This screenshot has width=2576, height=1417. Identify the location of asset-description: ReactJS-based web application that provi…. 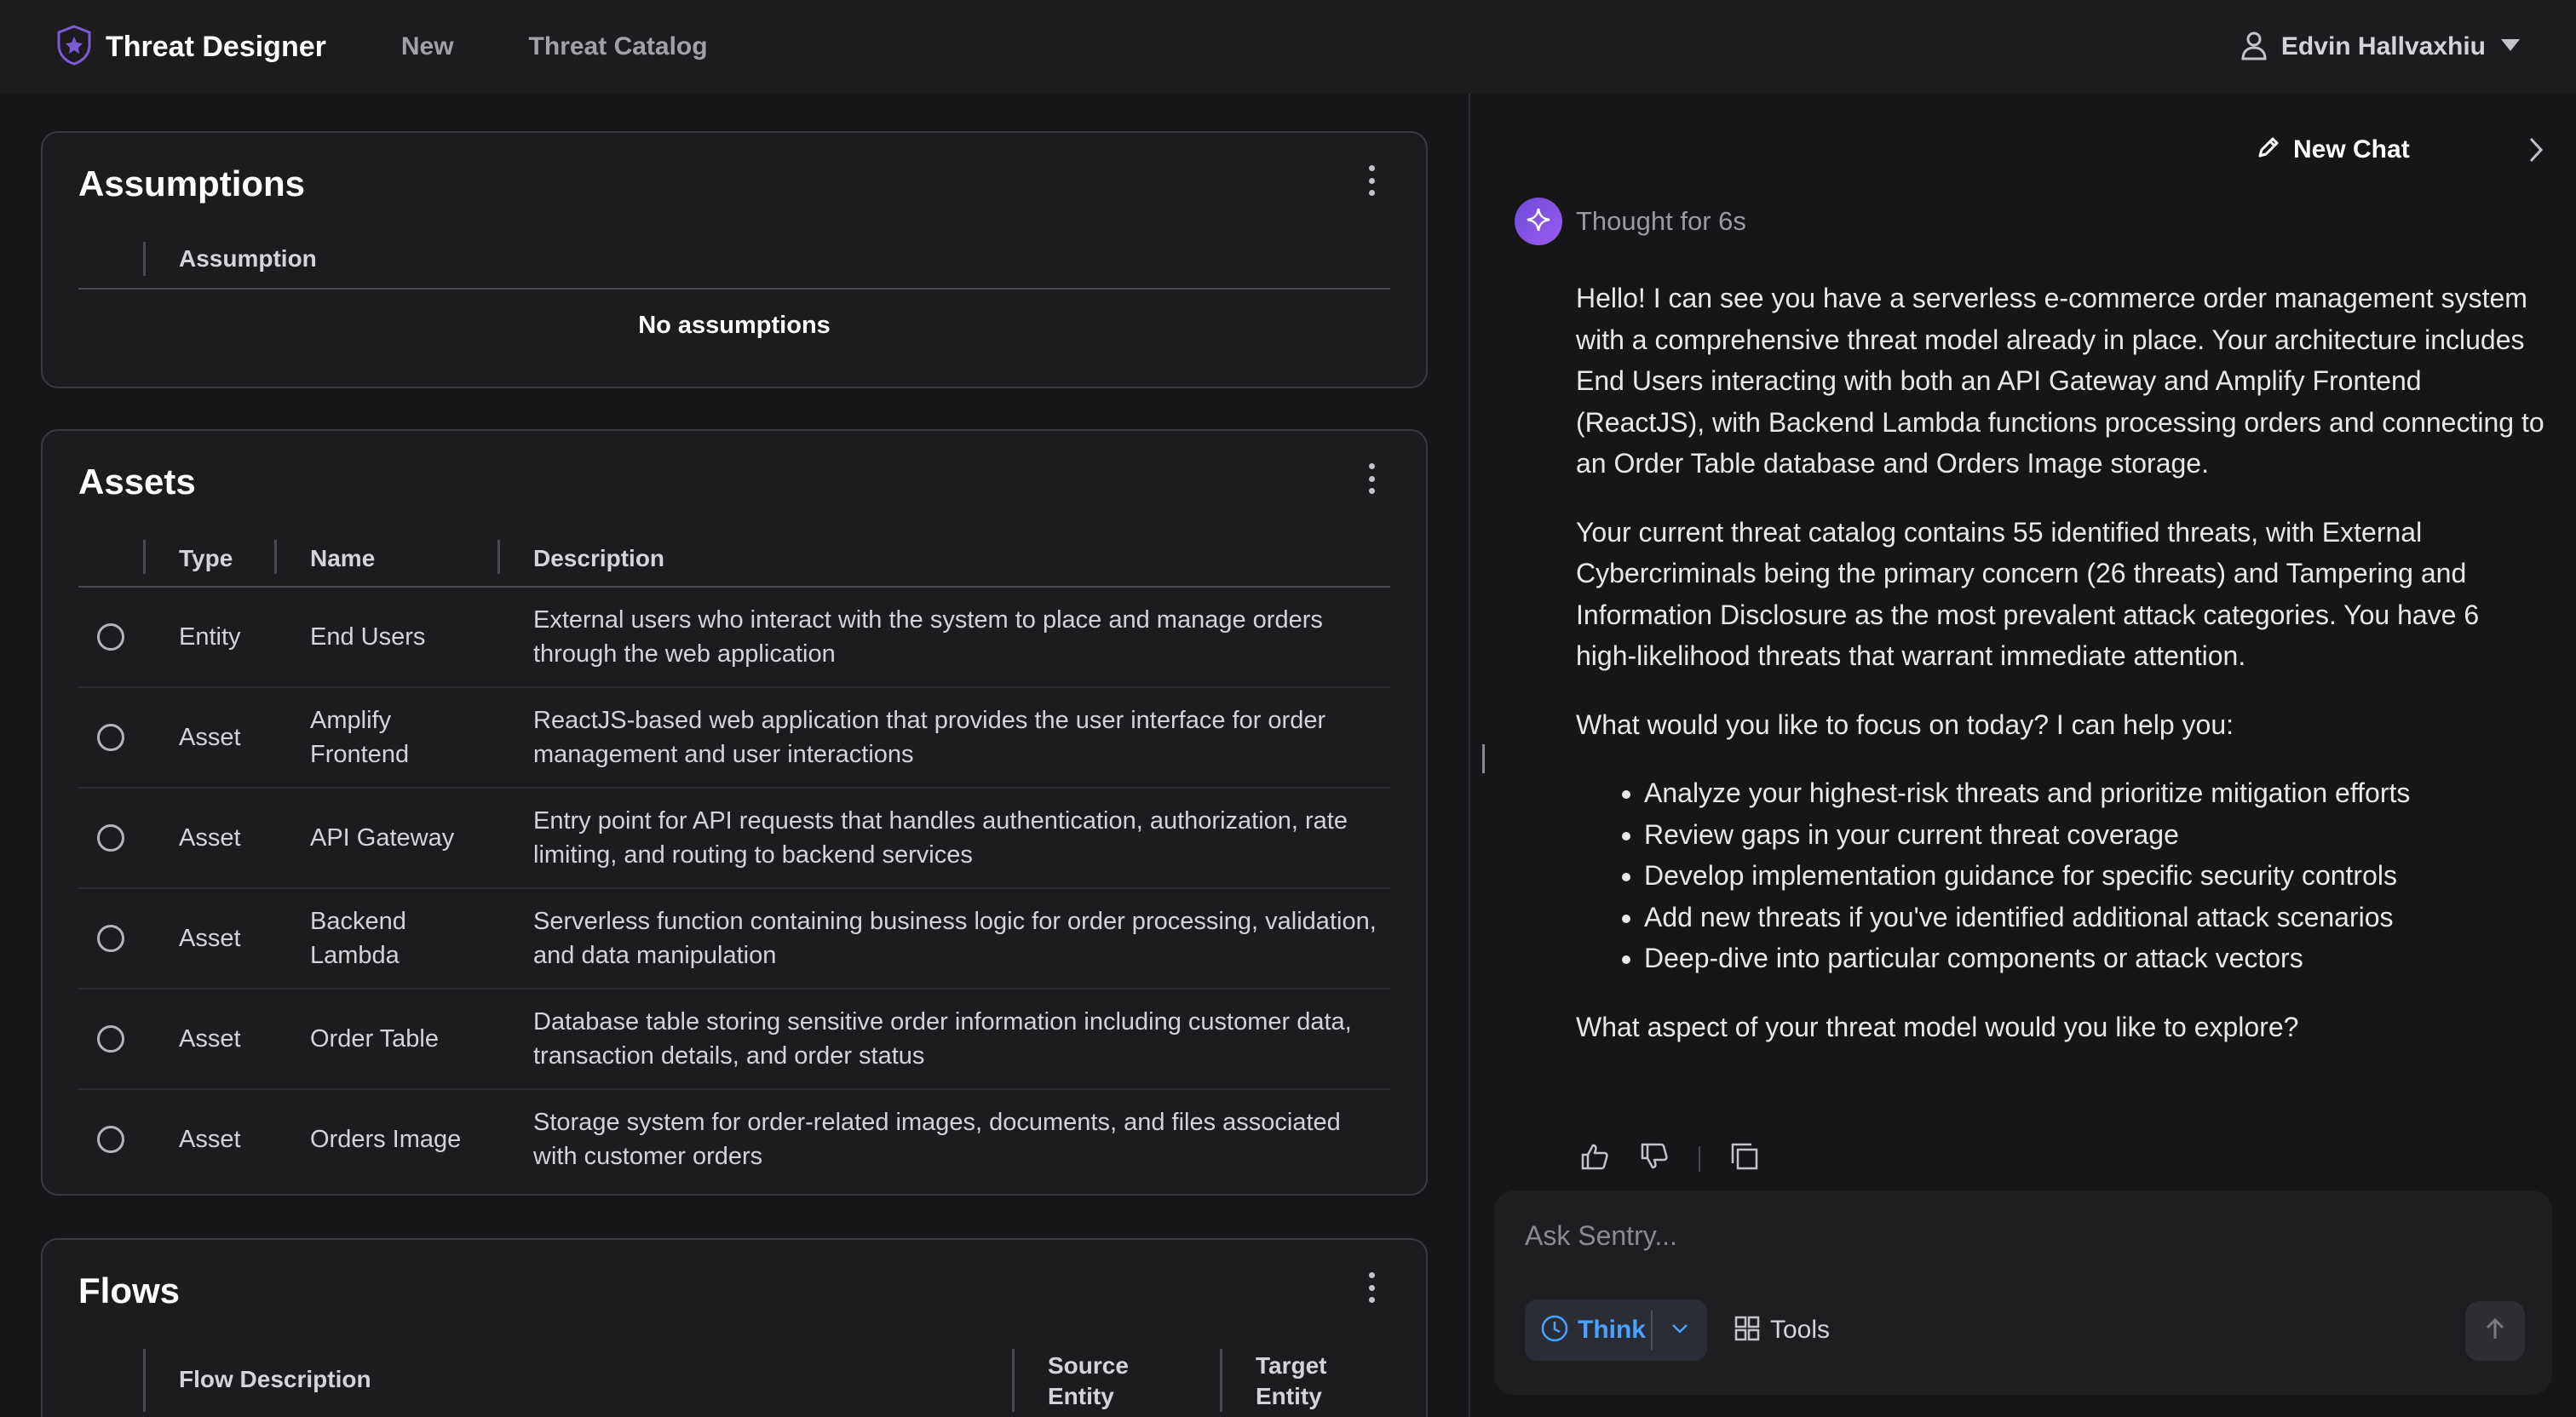
(929, 737).